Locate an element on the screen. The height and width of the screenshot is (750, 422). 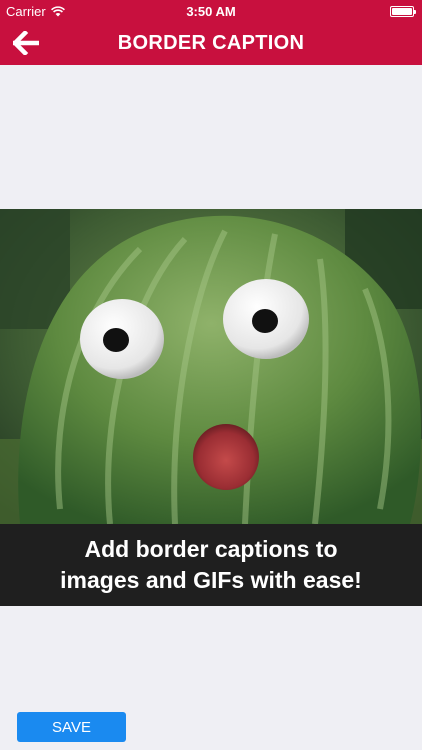
battery-full-icon is located at coordinates (403, 11).